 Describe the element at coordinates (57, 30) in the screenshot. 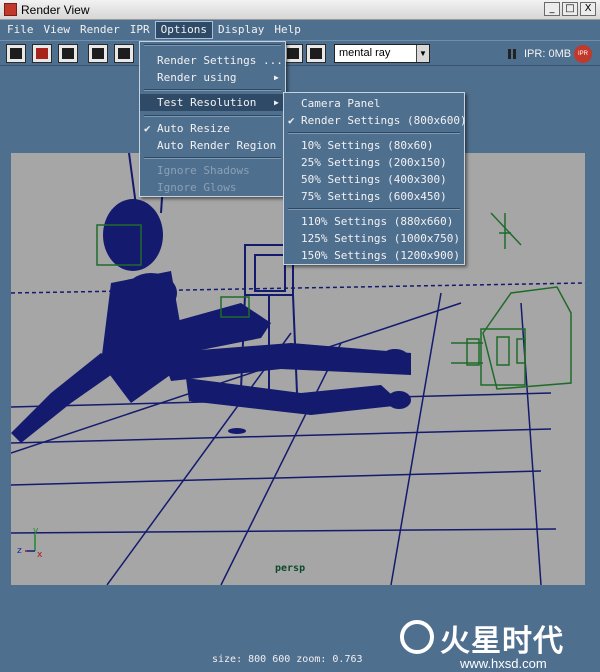

I see `menu-view: View` at that location.